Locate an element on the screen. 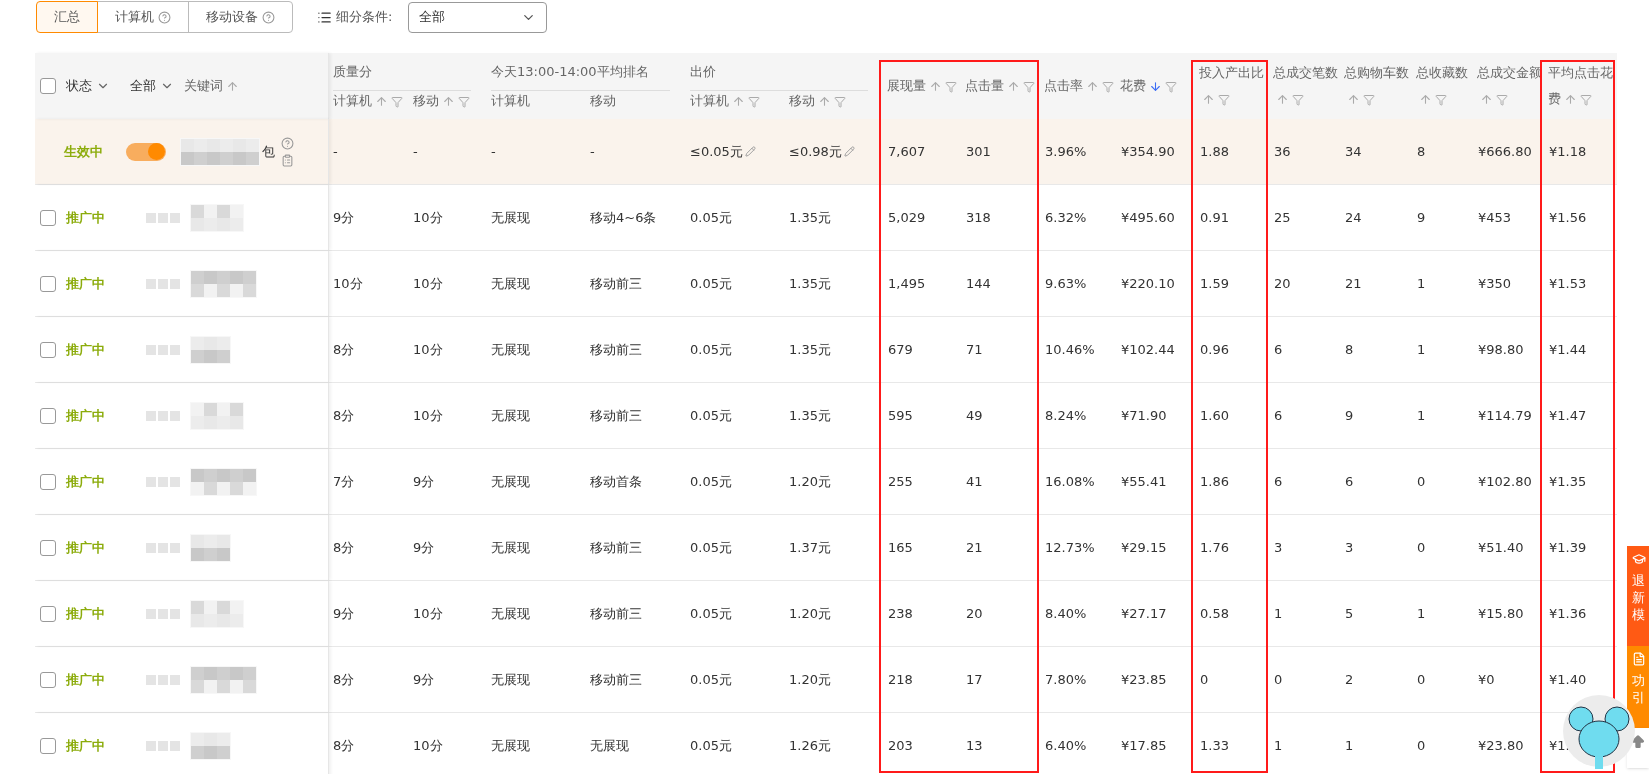 This screenshot has height=774, width=1649. view-tab: 汇总 is located at coordinates (67, 17).